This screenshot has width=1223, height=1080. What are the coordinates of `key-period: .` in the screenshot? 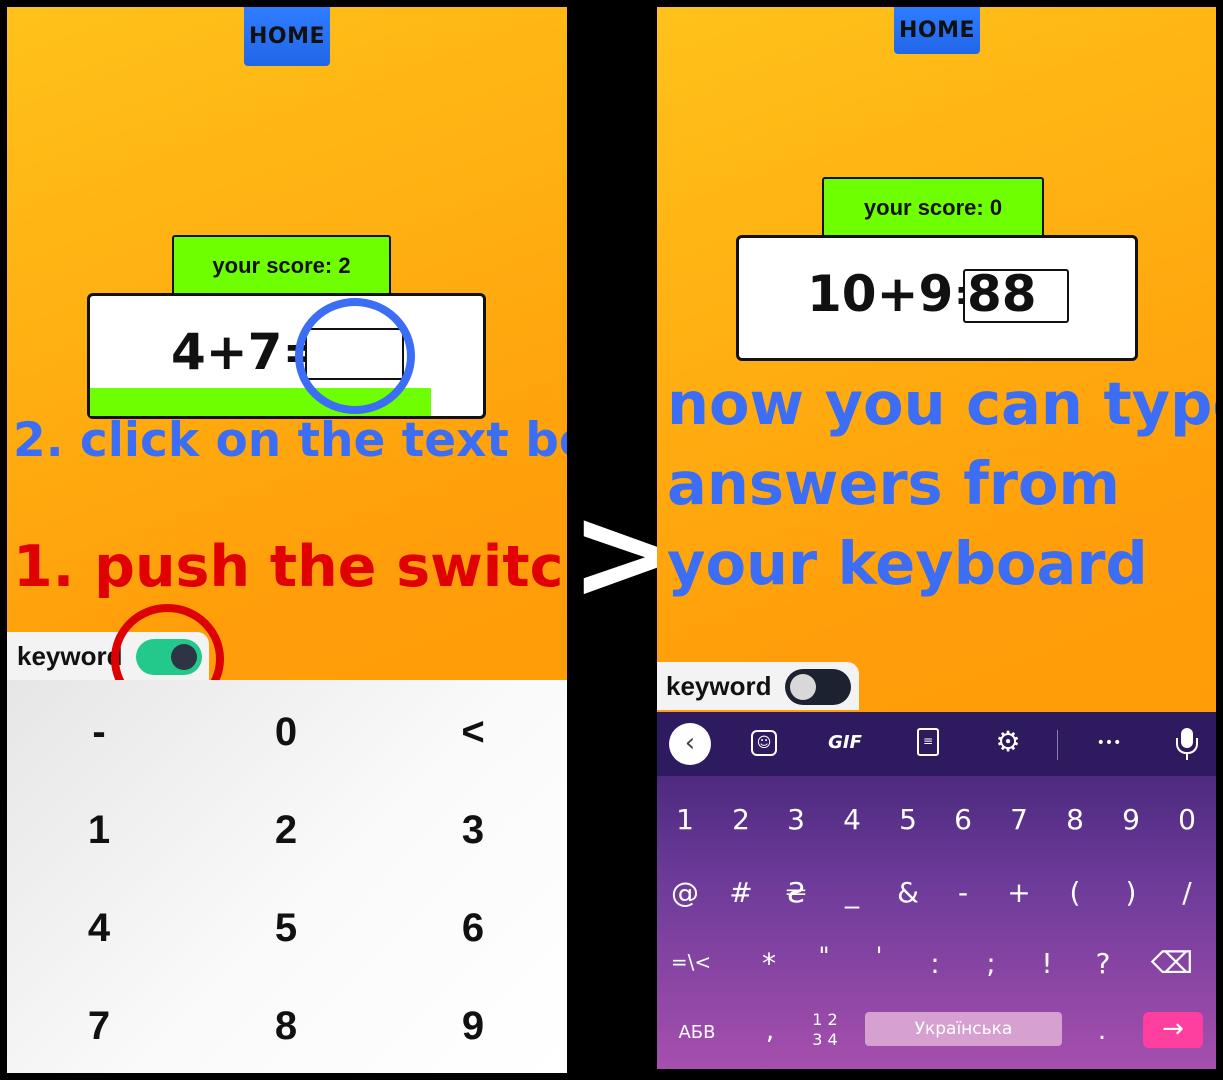 It's located at (1102, 1031).